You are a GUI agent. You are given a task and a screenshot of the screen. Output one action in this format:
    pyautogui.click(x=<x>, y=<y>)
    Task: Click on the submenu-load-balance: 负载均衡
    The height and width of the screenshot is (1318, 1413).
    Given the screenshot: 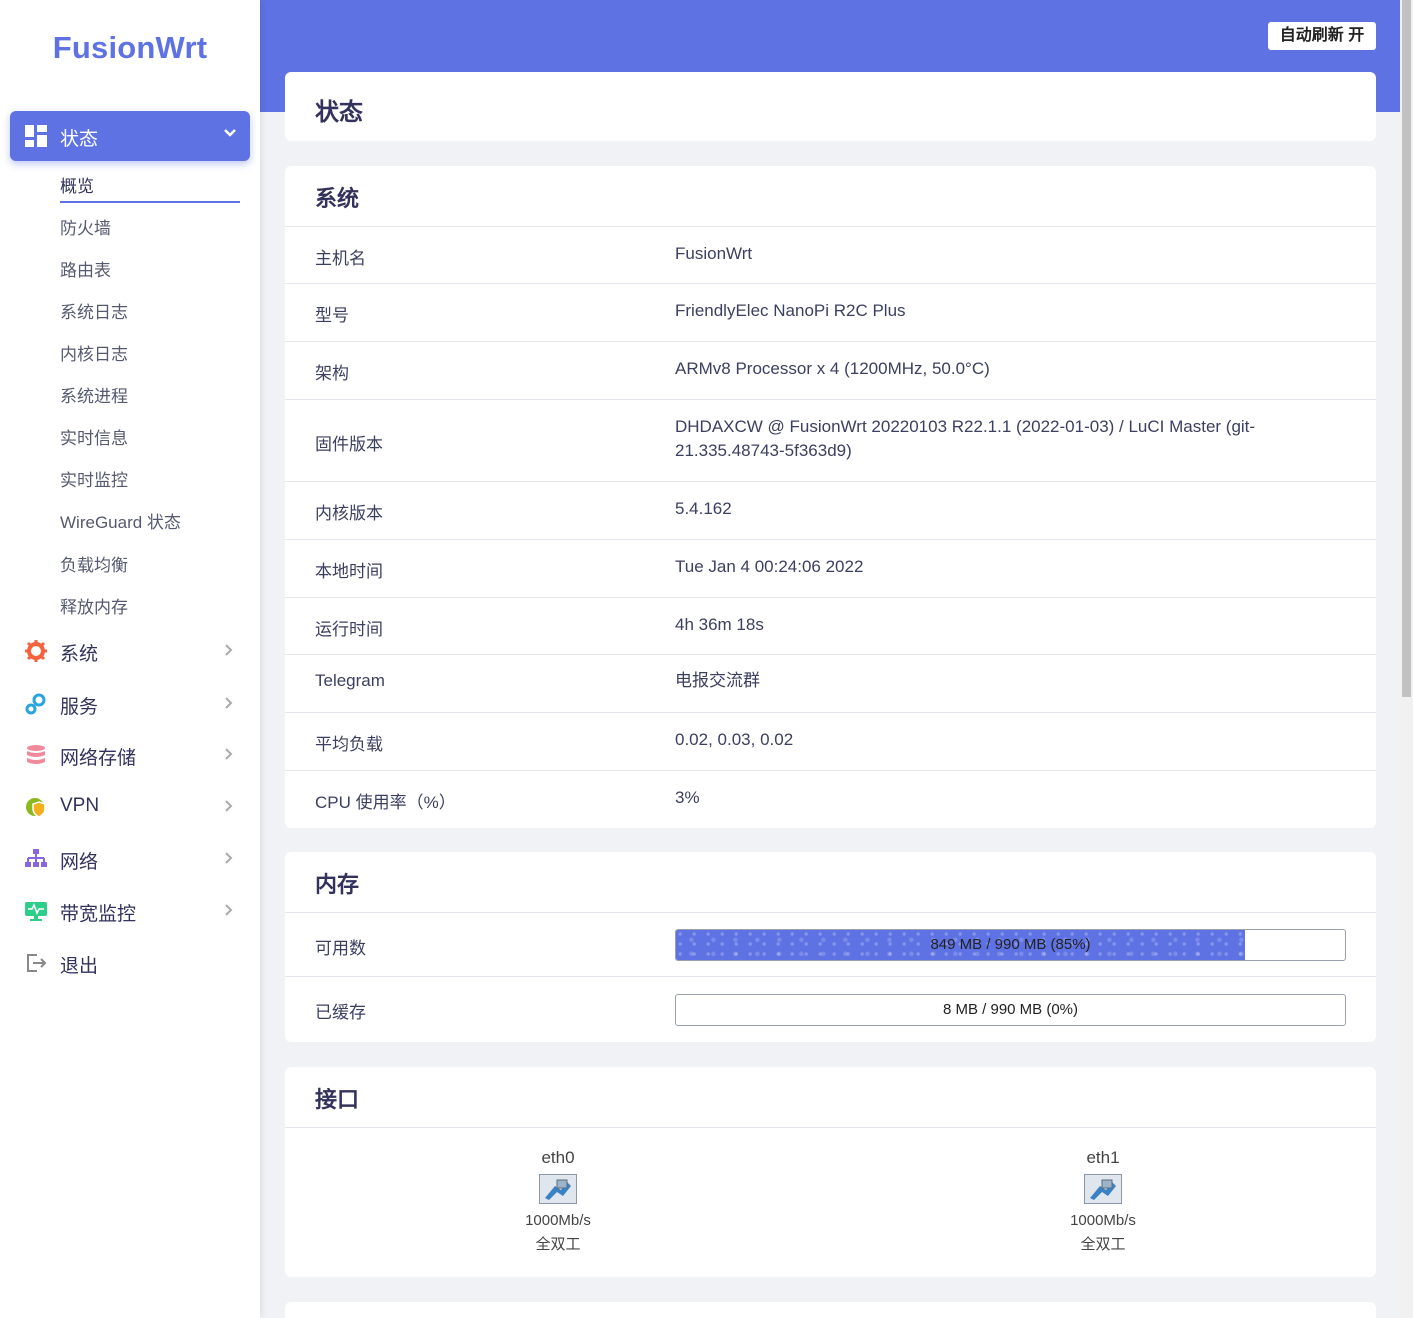 What is the action you would take?
    pyautogui.click(x=94, y=563)
    